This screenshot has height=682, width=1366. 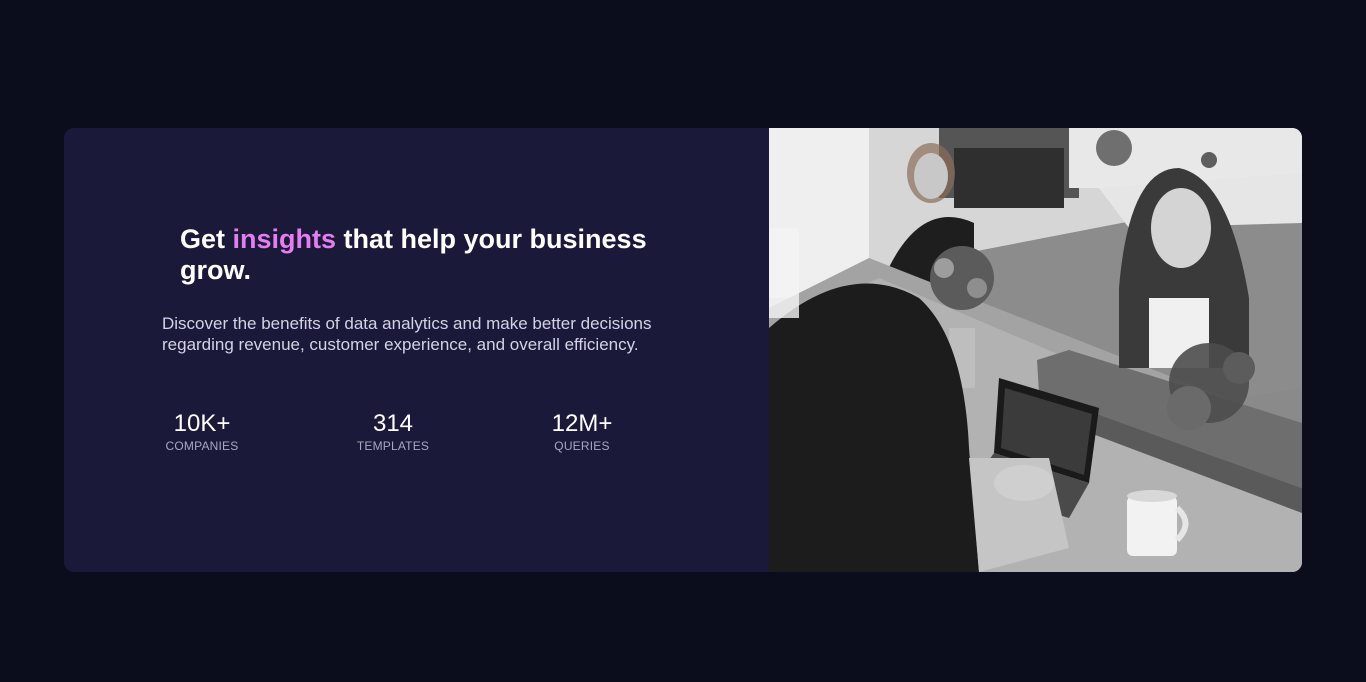 I want to click on stat-templates: 314 TEMPLATES, so click(x=393, y=431).